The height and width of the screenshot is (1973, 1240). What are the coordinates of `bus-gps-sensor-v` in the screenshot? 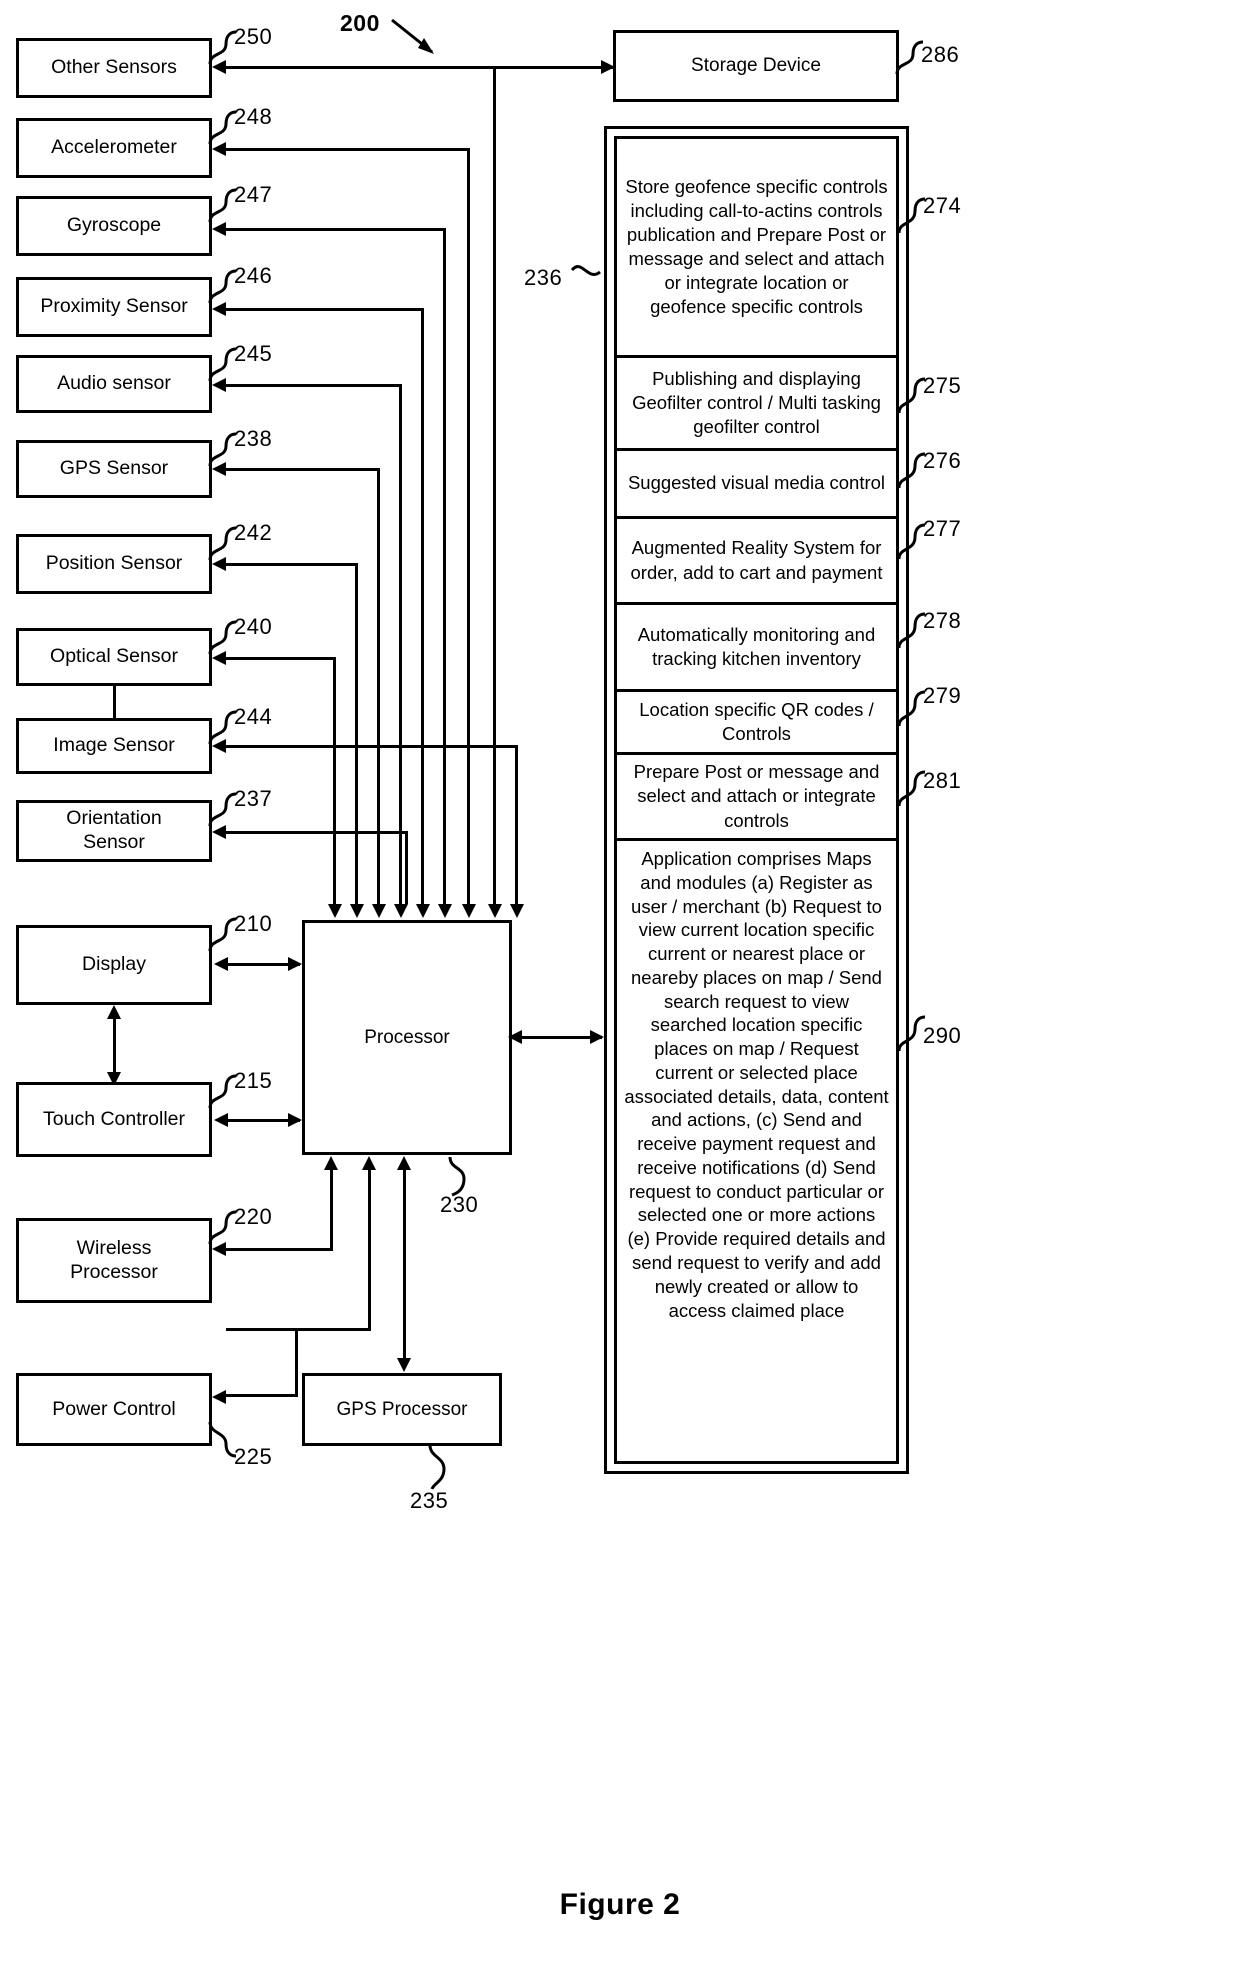 It's located at (378, 686).